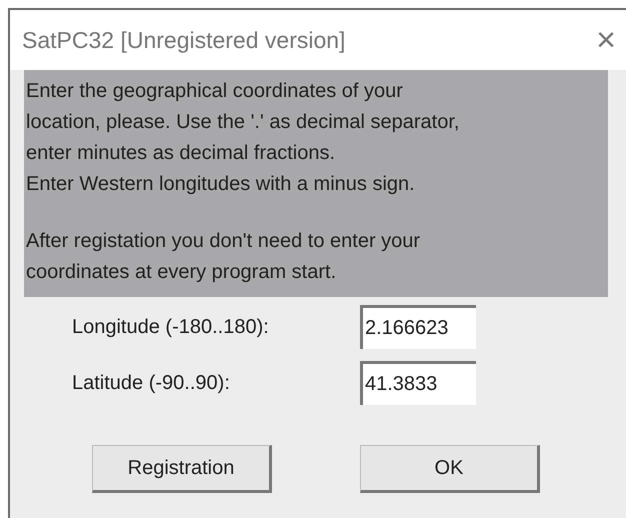 This screenshot has height=518, width=626. What do you see at coordinates (418, 383) in the screenshot?
I see `input-field: 41.3833` at bounding box center [418, 383].